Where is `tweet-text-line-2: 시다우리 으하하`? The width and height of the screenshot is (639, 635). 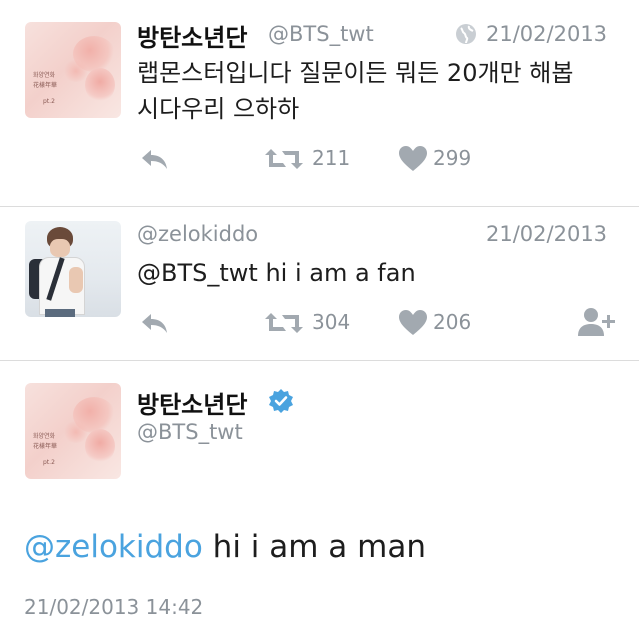
tweet-text-line-2: 시다우리 으하하 is located at coordinates (218, 109).